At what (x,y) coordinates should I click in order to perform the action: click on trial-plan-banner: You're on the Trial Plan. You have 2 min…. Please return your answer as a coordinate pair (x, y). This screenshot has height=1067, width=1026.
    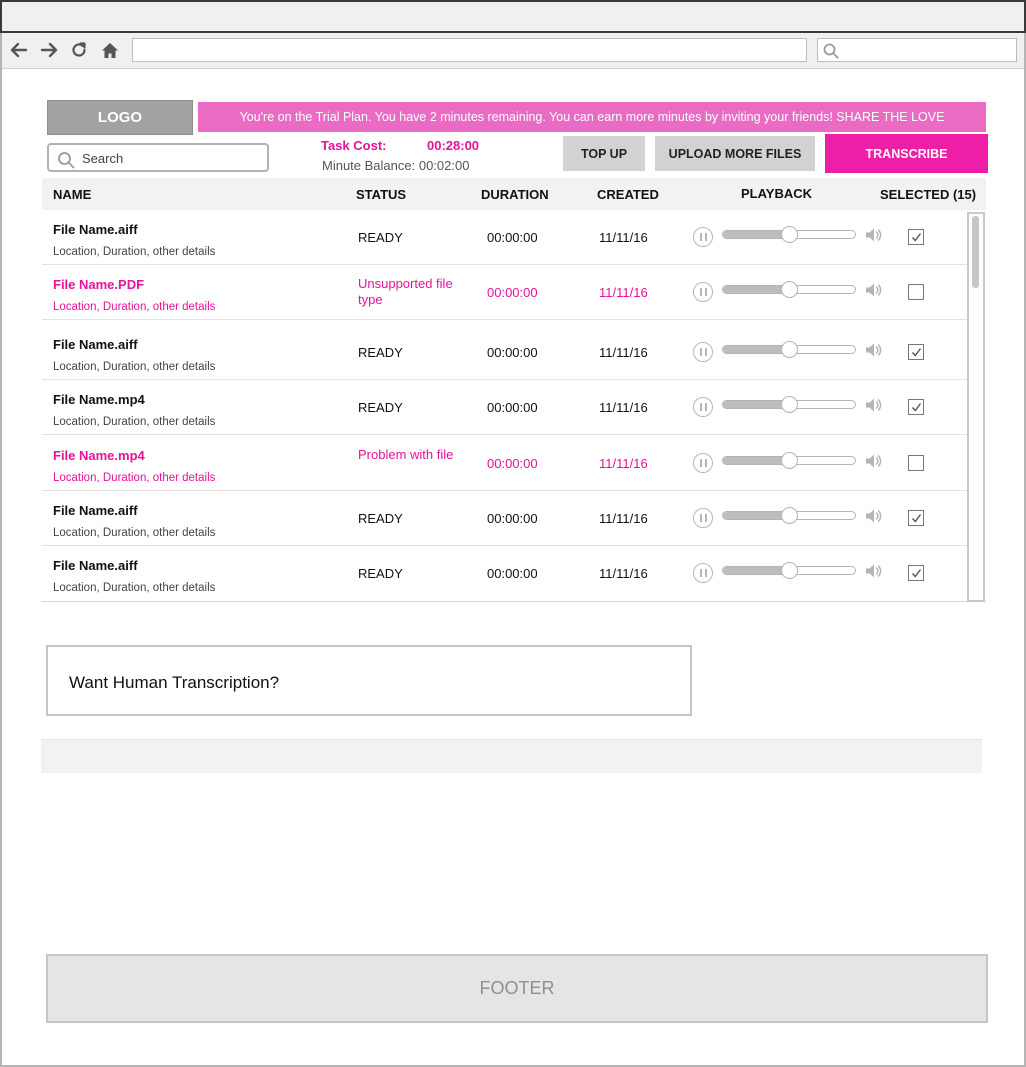
    Looking at the image, I should click on (592, 117).